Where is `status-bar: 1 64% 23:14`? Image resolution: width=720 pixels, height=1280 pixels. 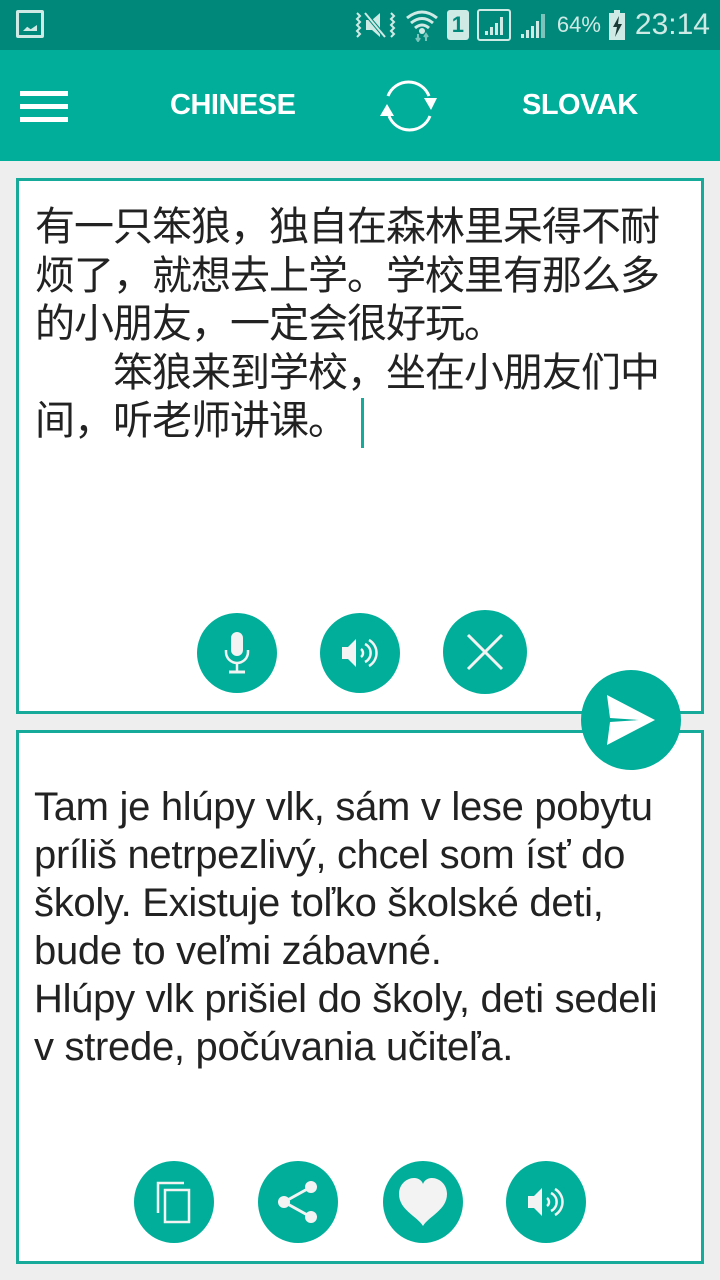
status-bar: 1 64% 23:14 is located at coordinates (360, 25).